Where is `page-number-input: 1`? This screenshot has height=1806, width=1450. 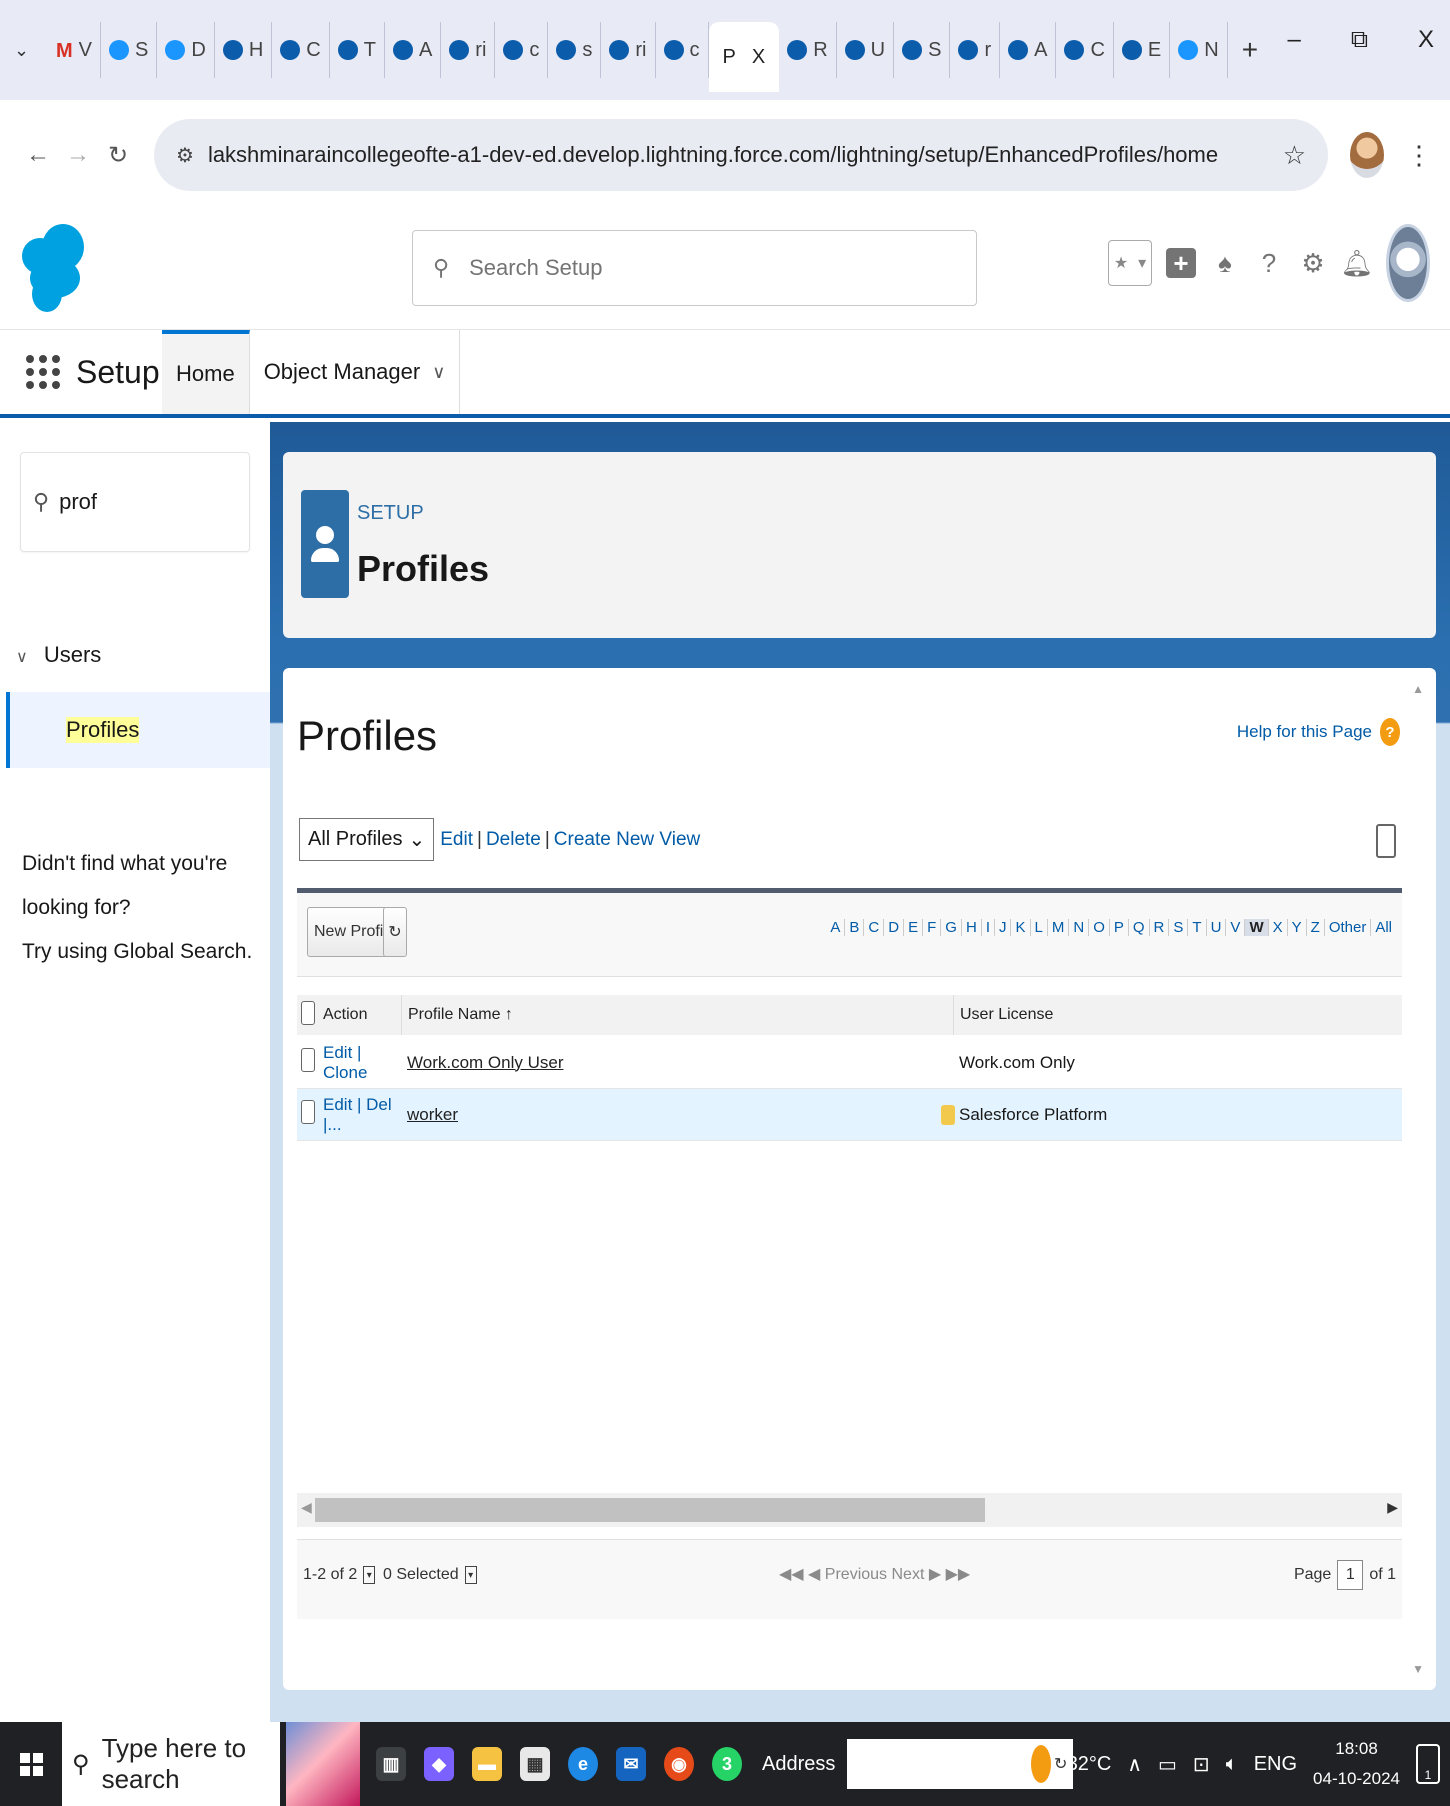
page-number-input: 1 is located at coordinates (1350, 1575).